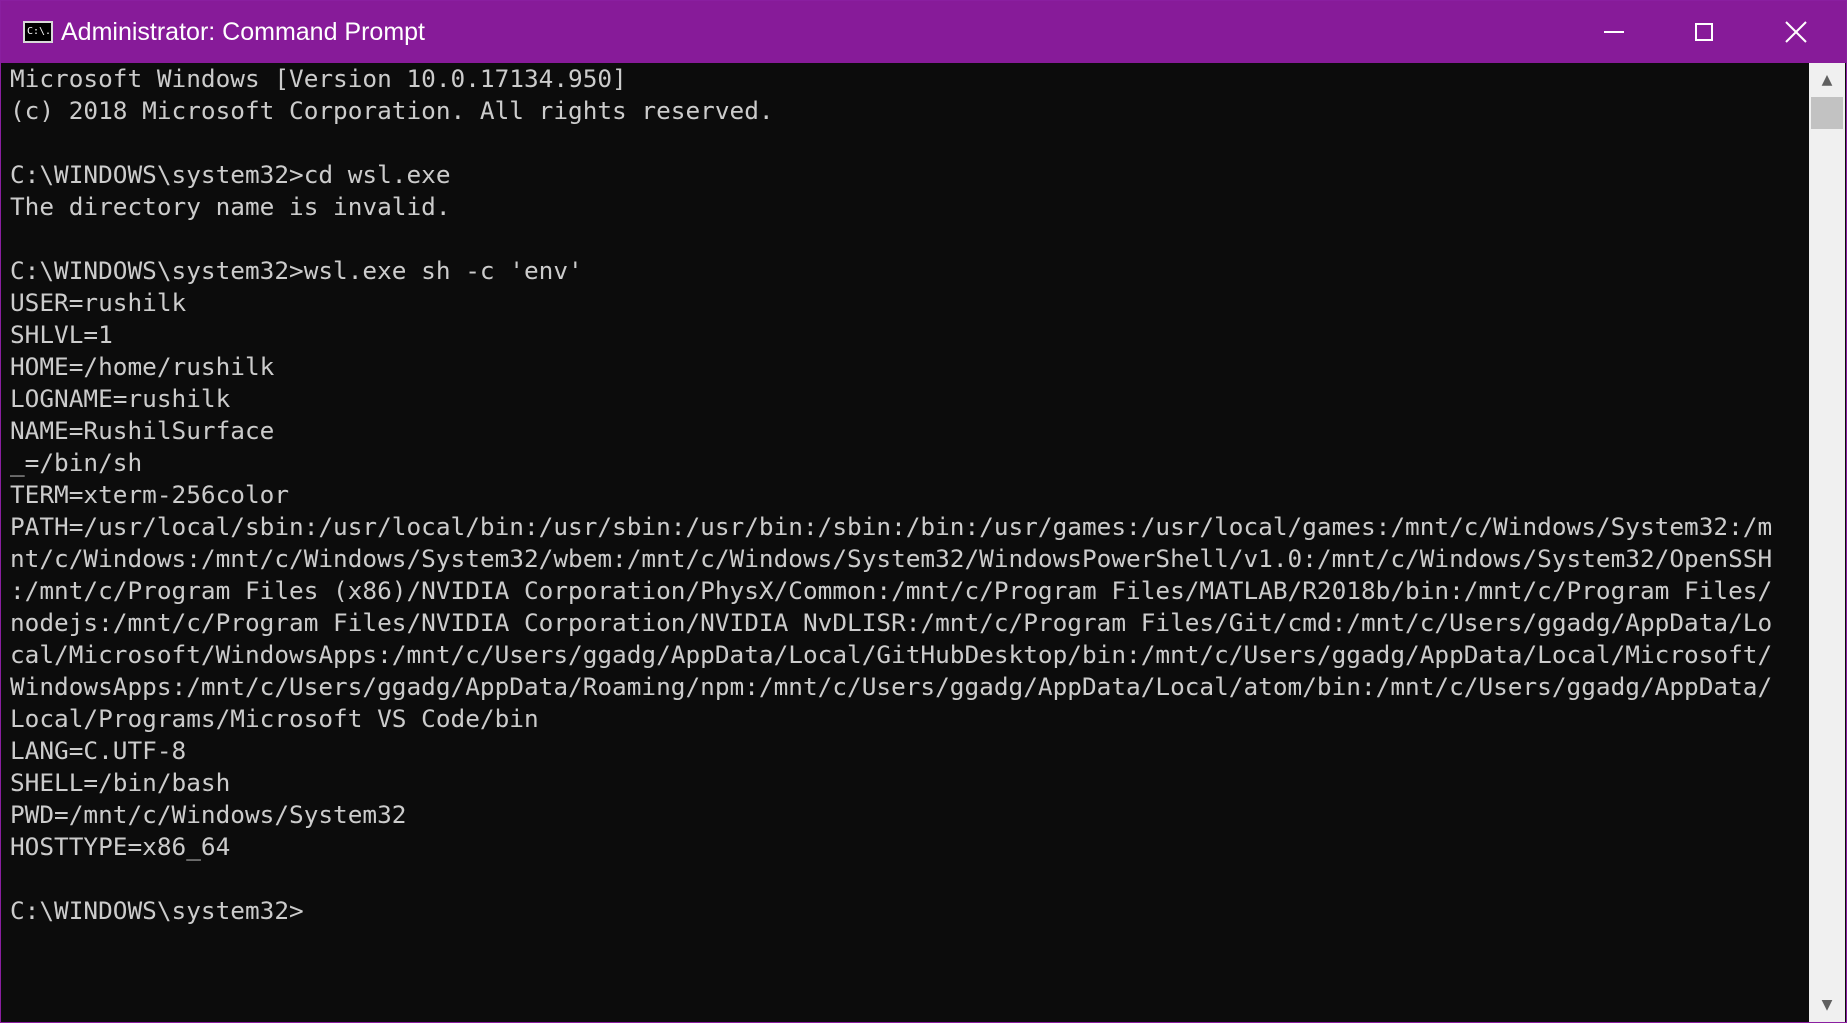 The height and width of the screenshot is (1025, 1847). What do you see at coordinates (120, 398) in the screenshot?
I see `console-line: LOGNAME=rushilk` at bounding box center [120, 398].